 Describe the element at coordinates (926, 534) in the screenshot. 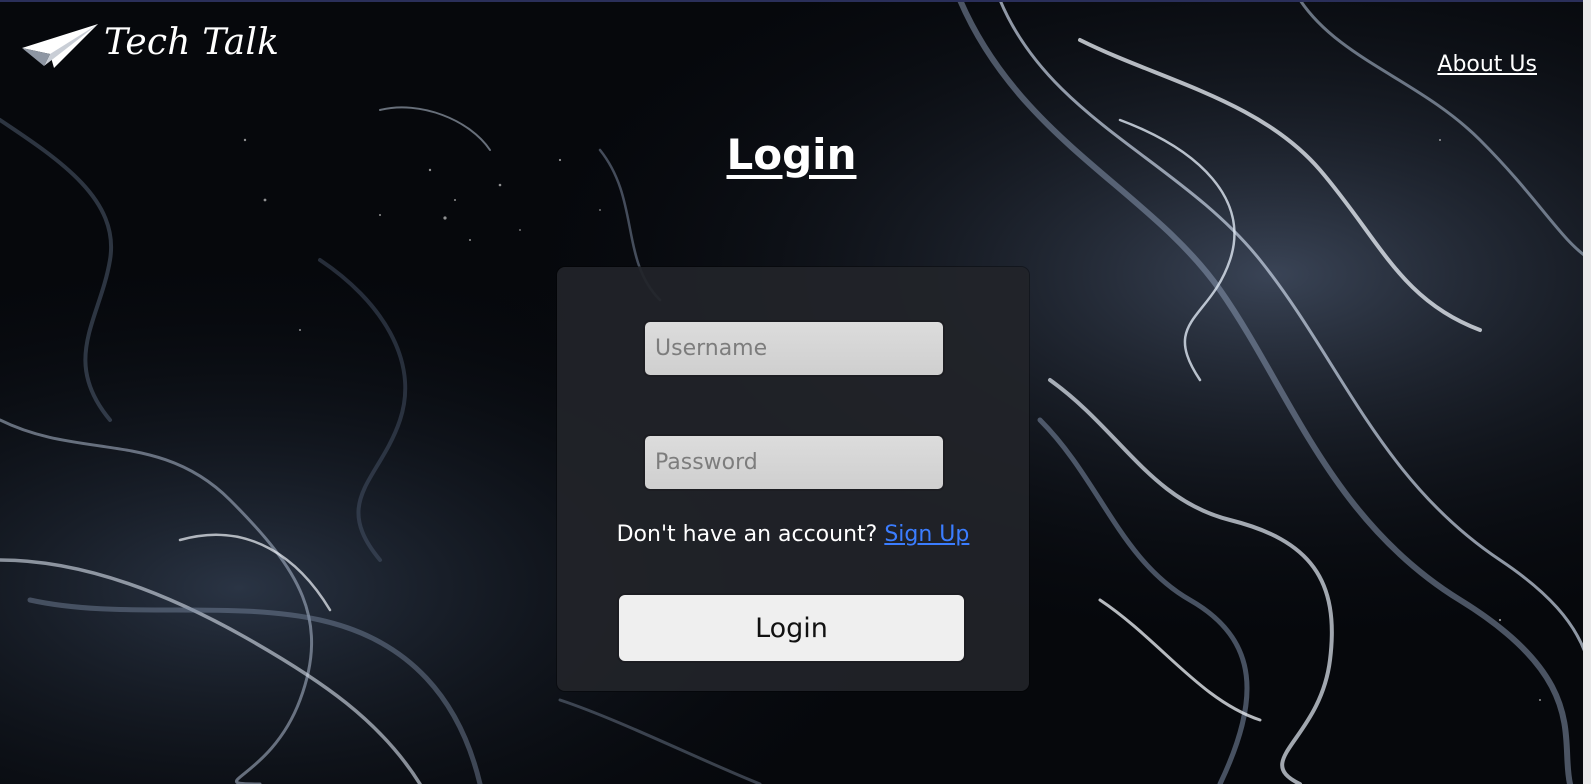

I see `sign-up-link: Sign Up` at that location.